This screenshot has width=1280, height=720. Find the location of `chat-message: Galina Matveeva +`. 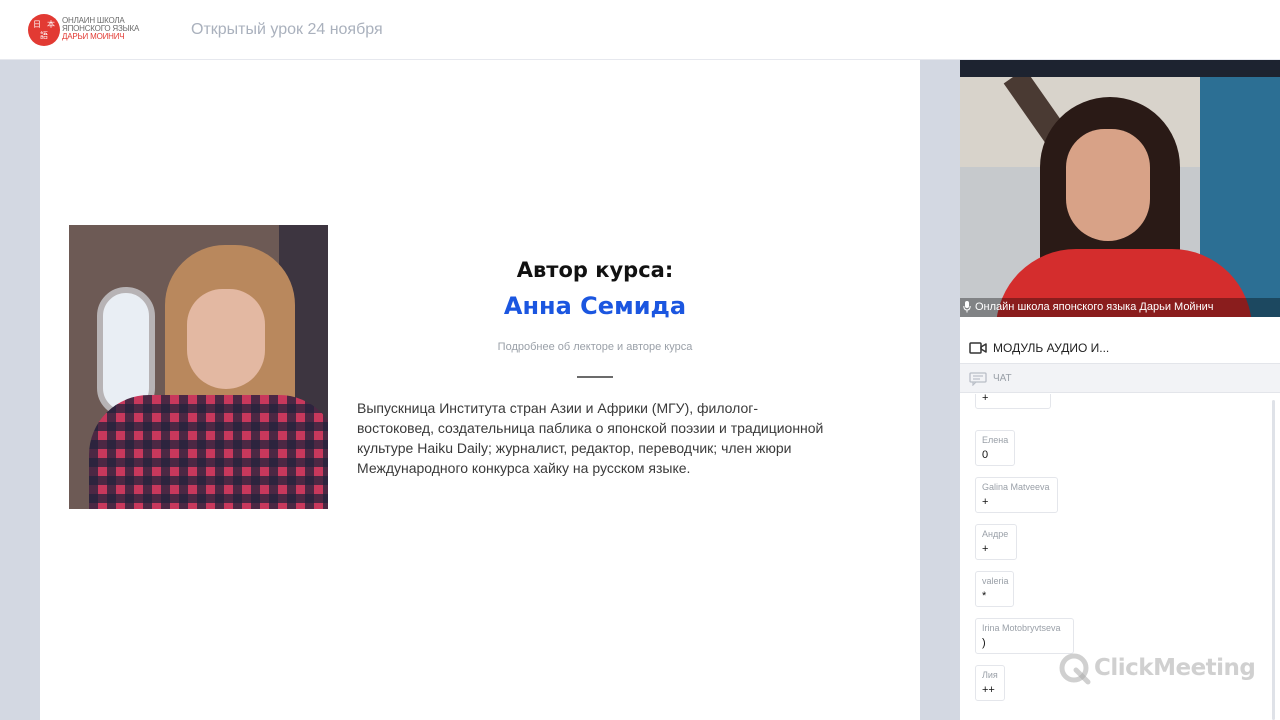

chat-message: Galina Matveeva + is located at coordinates (1016, 495).